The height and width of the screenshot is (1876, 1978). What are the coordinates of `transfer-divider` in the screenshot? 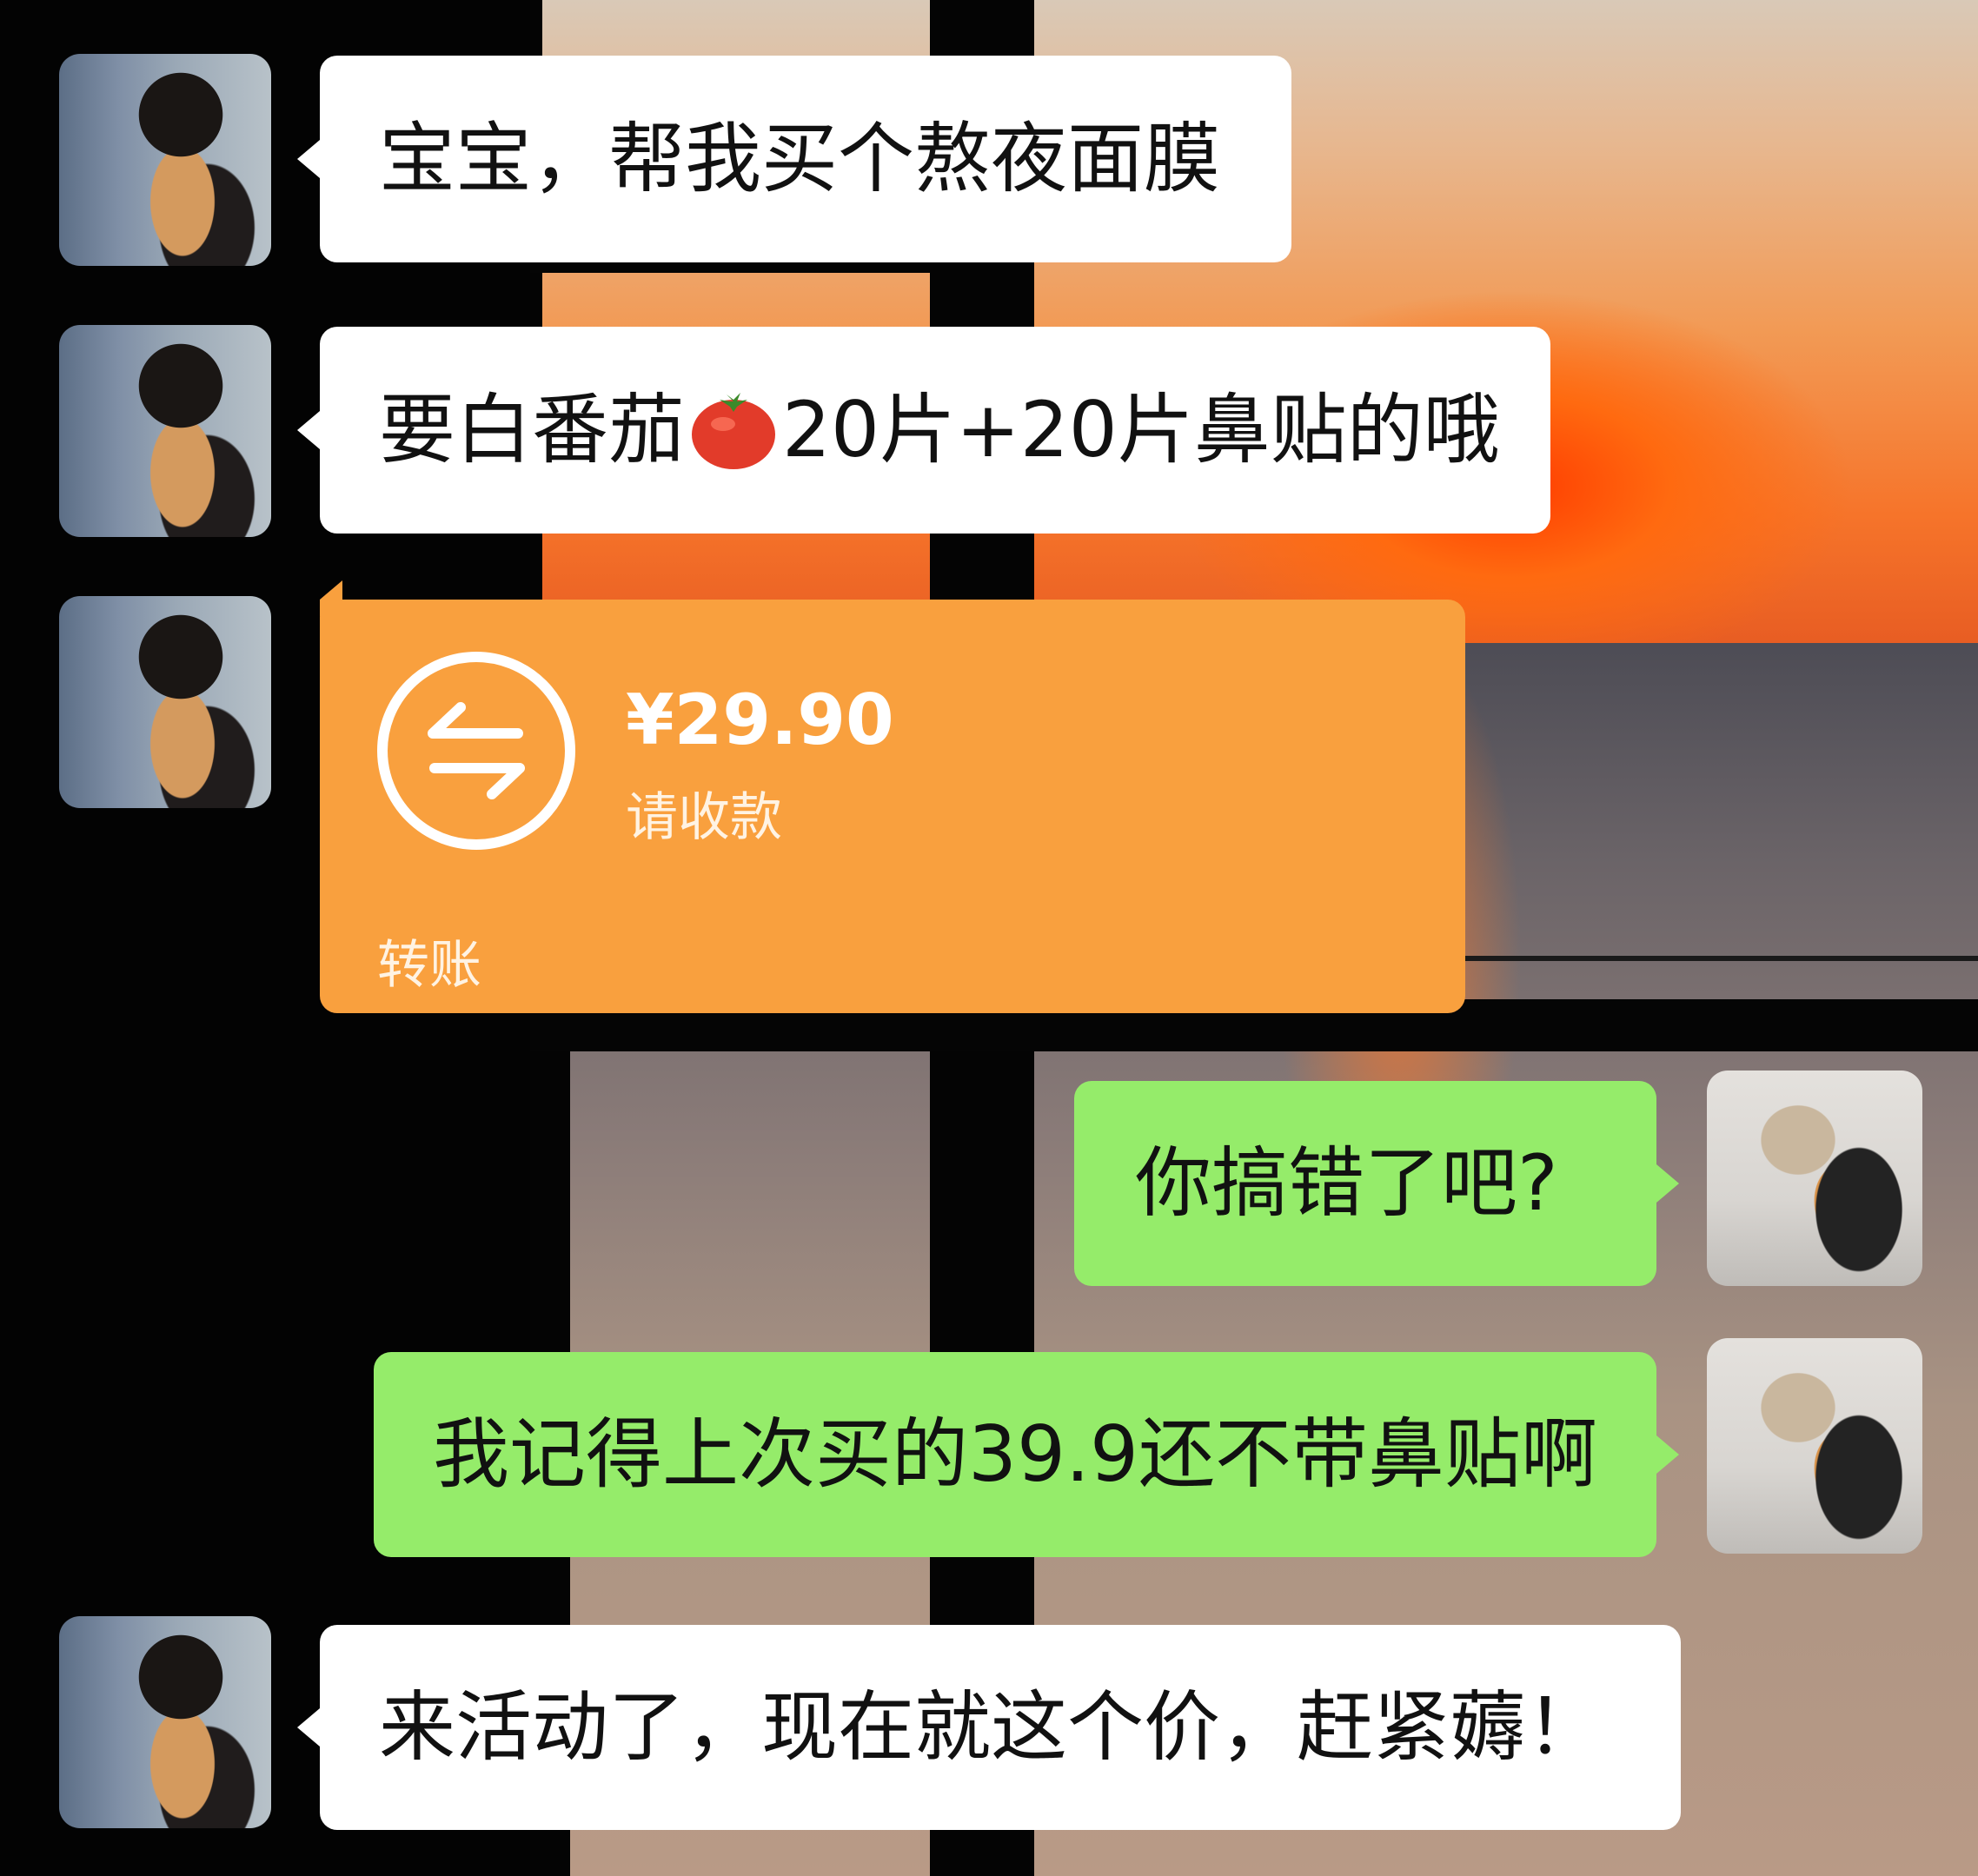 It's located at (892, 905).